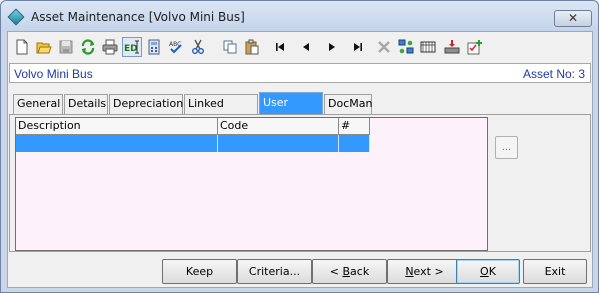 Image resolution: width=599 pixels, height=293 pixels. I want to click on spellcheck-icon: ABC, so click(176, 47).